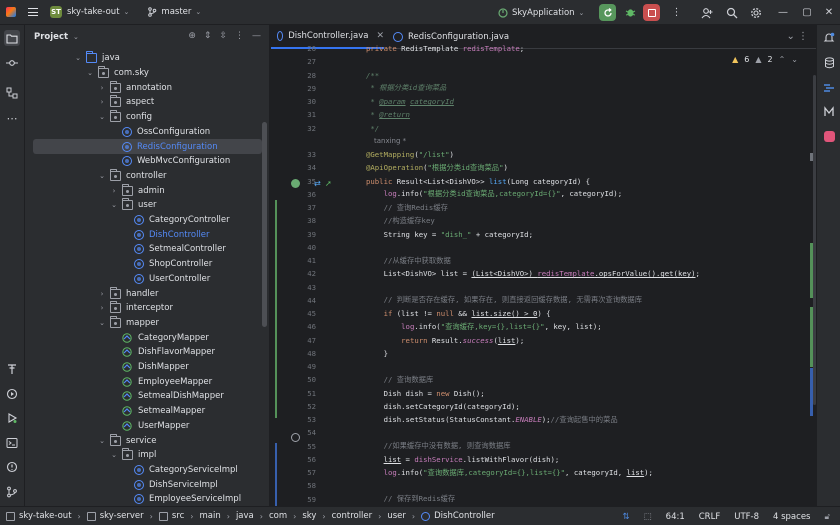 This screenshot has height=525, width=840. What do you see at coordinates (147, 117) in the screenshot?
I see `tree-item: ⌄ config` at bounding box center [147, 117].